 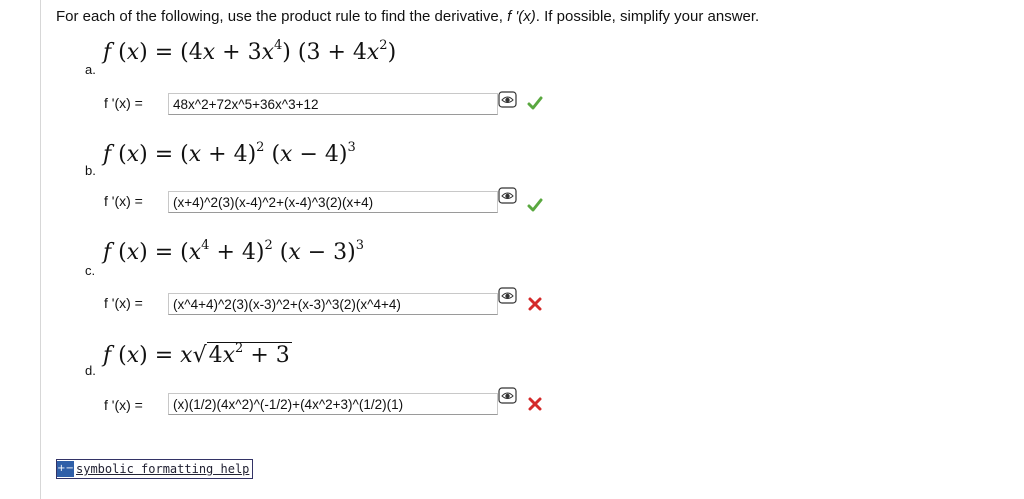 I want to click on problem-expression: f (x) = (4x + 3x4) (3 + 4x2), so click(x=250, y=51).